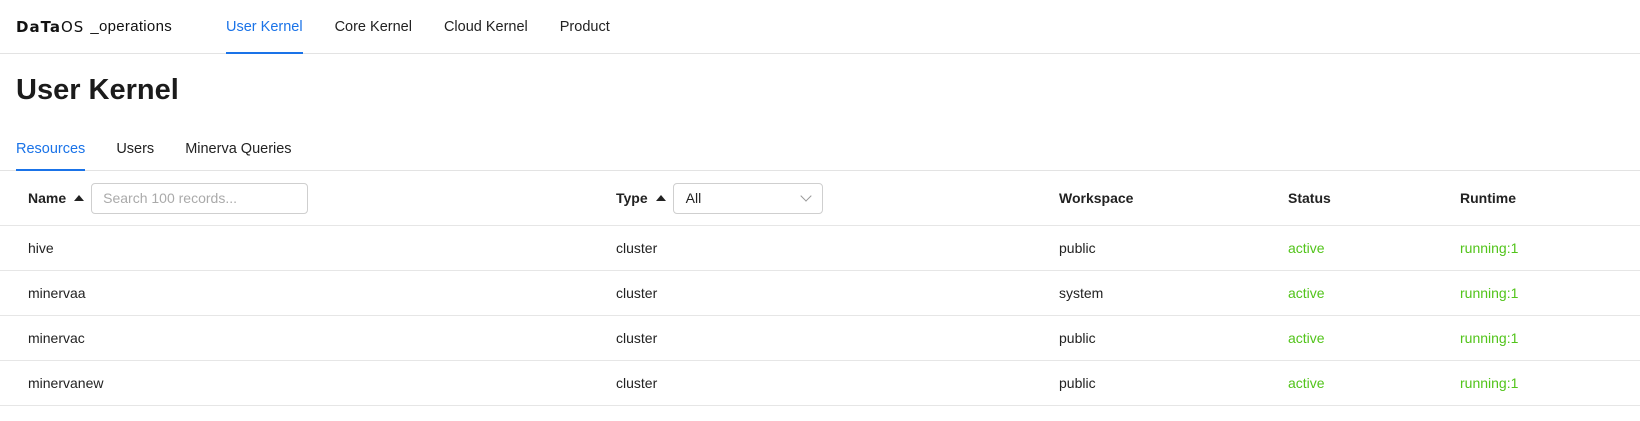  I want to click on name-search-input, so click(200, 198).